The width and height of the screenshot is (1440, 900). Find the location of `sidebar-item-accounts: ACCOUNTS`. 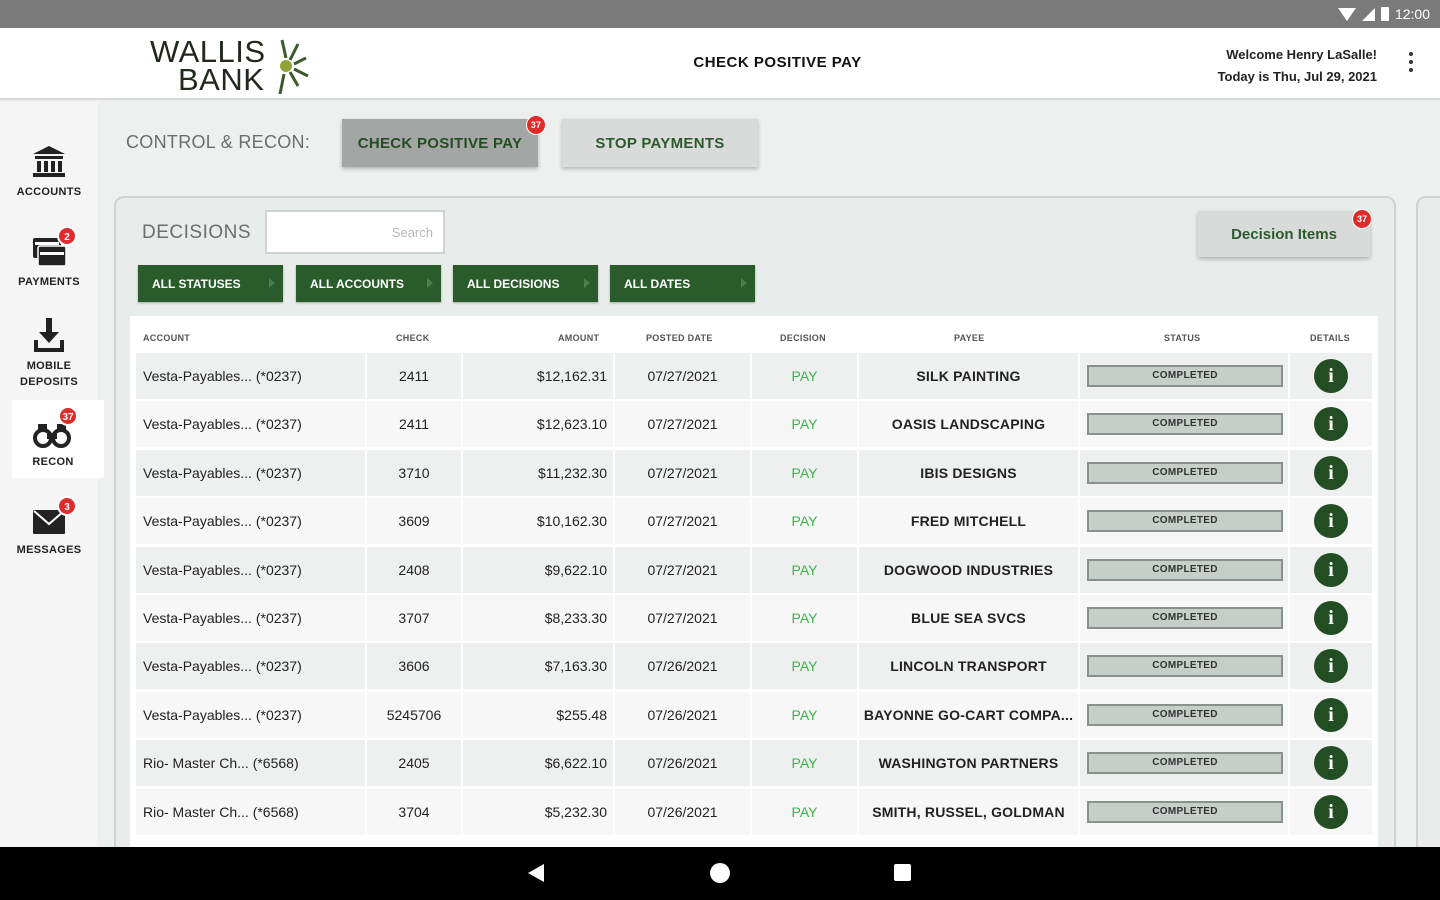

sidebar-item-accounts: ACCOUNTS is located at coordinates (49, 171).